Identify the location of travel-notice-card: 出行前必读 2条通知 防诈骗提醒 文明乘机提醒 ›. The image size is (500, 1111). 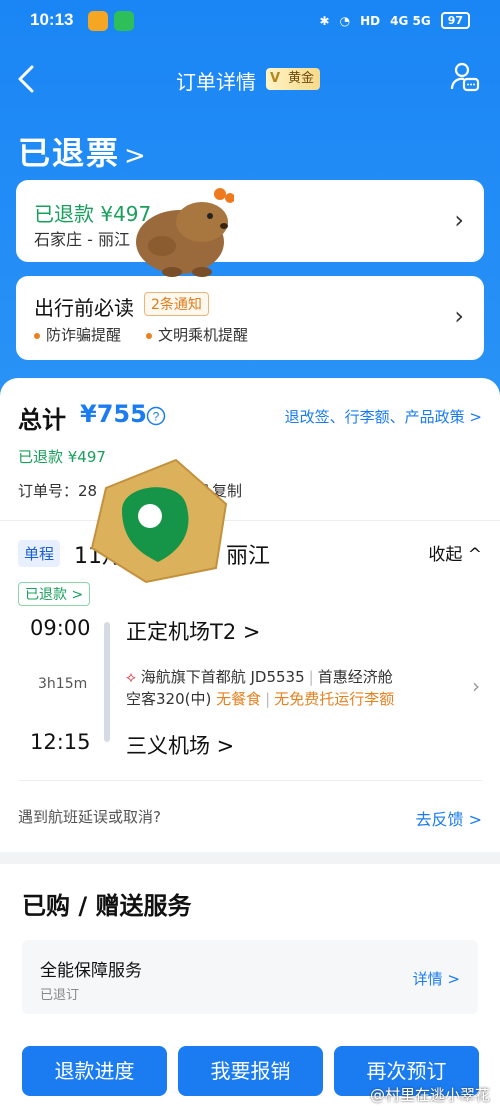
(250, 318).